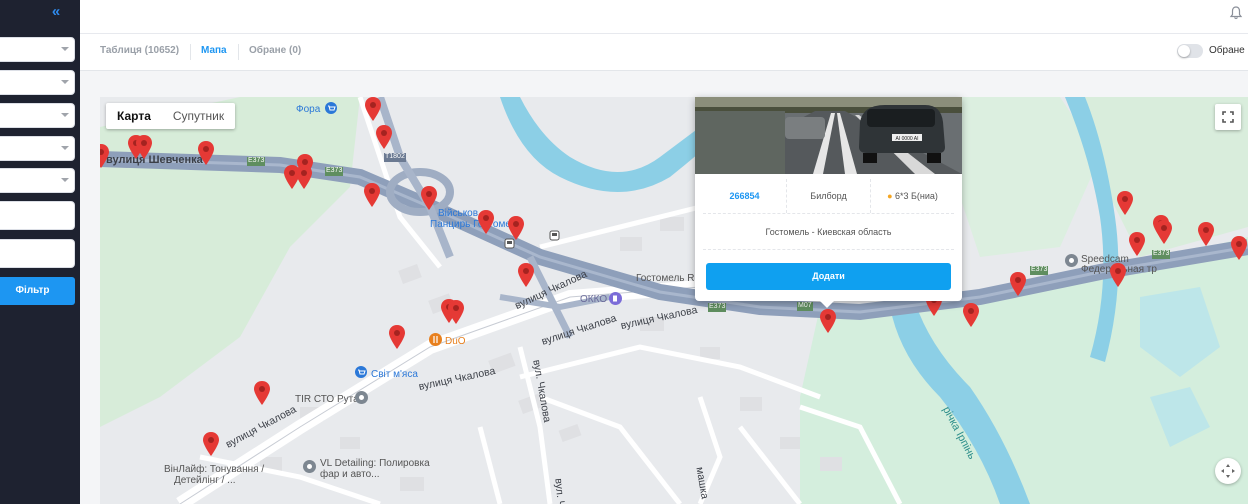  I want to click on poi-svit-myasa: Світ м'яса, so click(394, 374).